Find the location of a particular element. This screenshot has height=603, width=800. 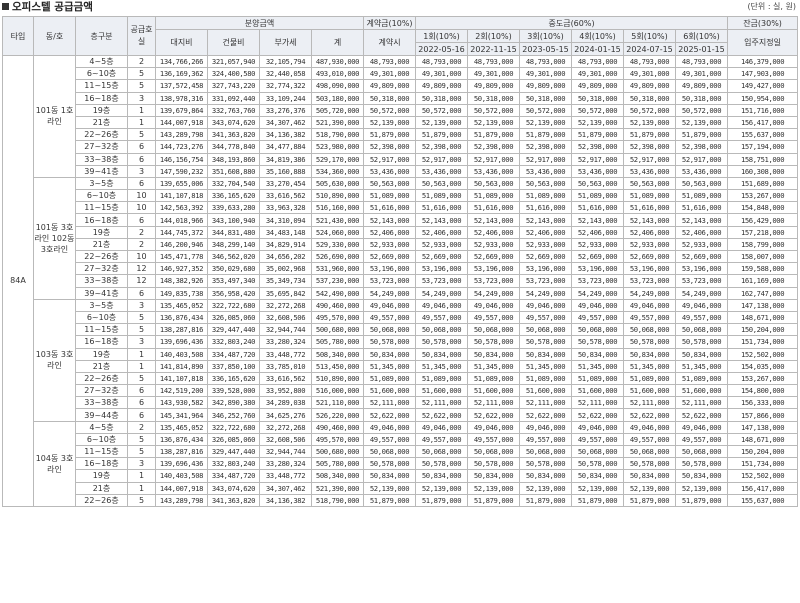

deposit-cell: 50,578,000 is located at coordinates (390, 342).